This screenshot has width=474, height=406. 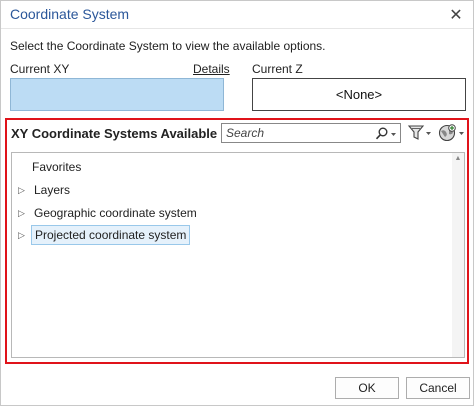 I want to click on panel-title: XY Coordinate Systems Available, so click(x=114, y=133).